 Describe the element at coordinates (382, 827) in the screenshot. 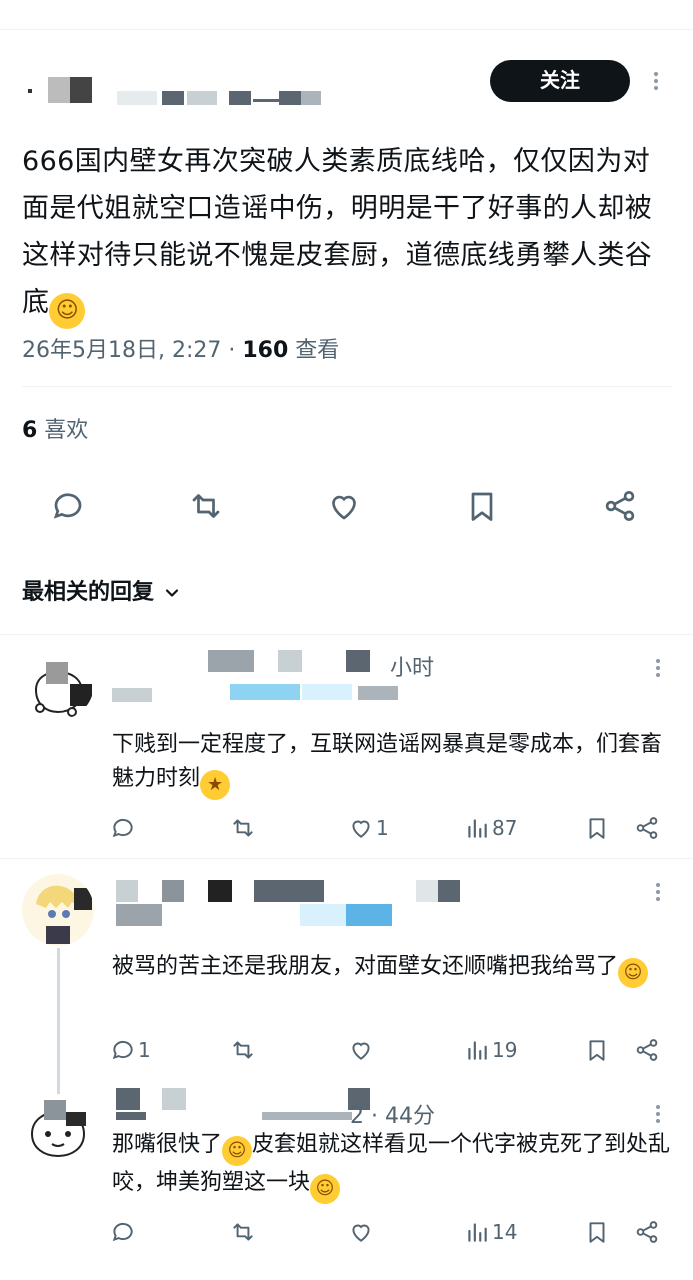

I see `like-count: 1` at that location.